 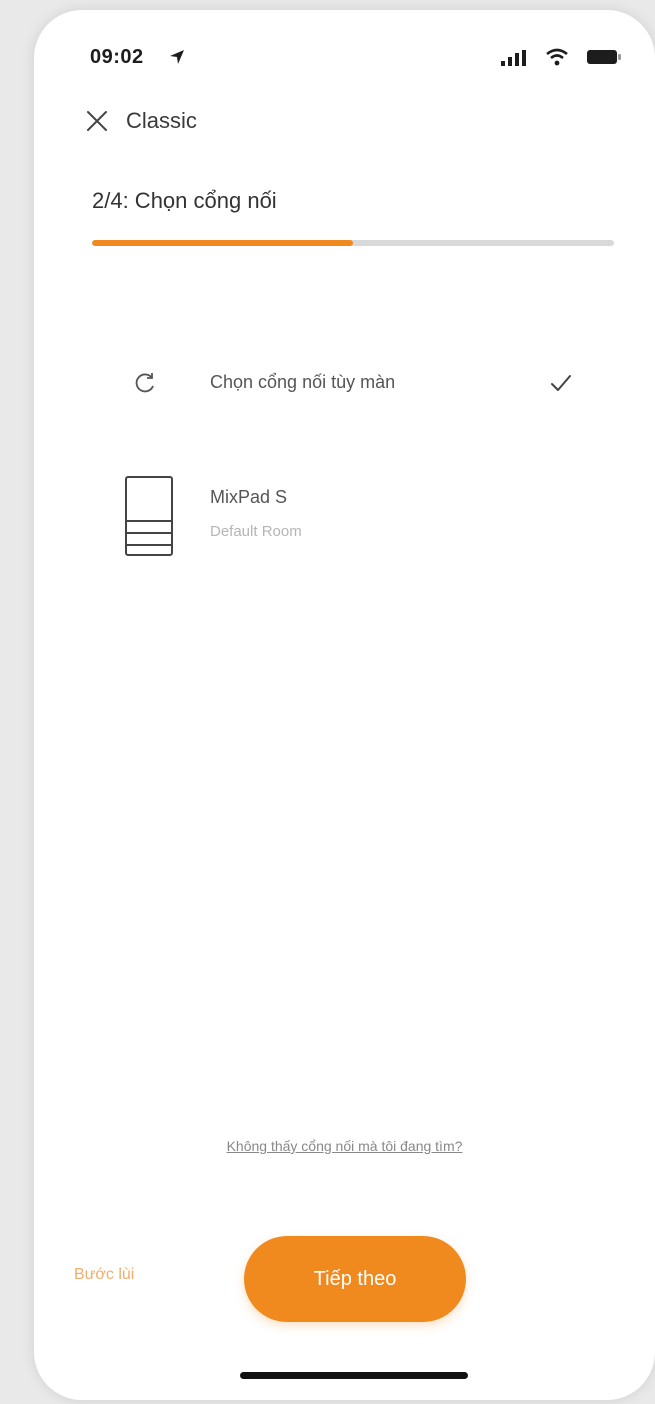 I want to click on progress-fill, so click(x=222, y=243).